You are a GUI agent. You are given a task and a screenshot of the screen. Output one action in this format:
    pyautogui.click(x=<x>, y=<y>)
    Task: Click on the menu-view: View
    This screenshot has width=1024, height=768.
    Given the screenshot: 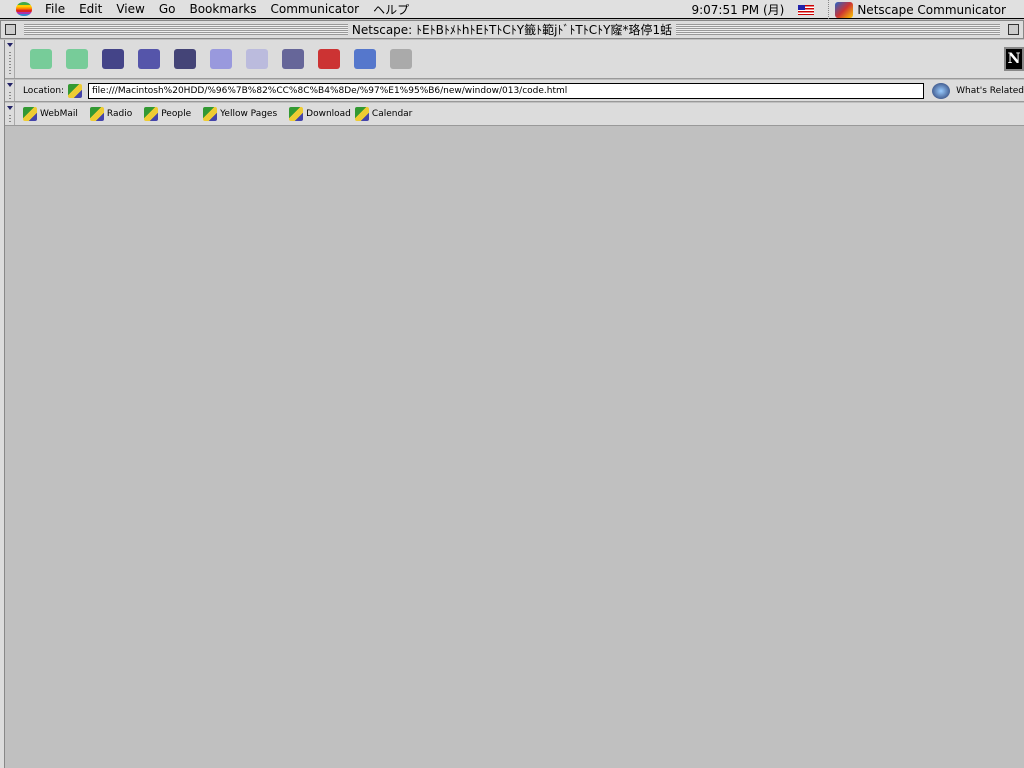 What is the action you would take?
    pyautogui.click(x=130, y=9)
    